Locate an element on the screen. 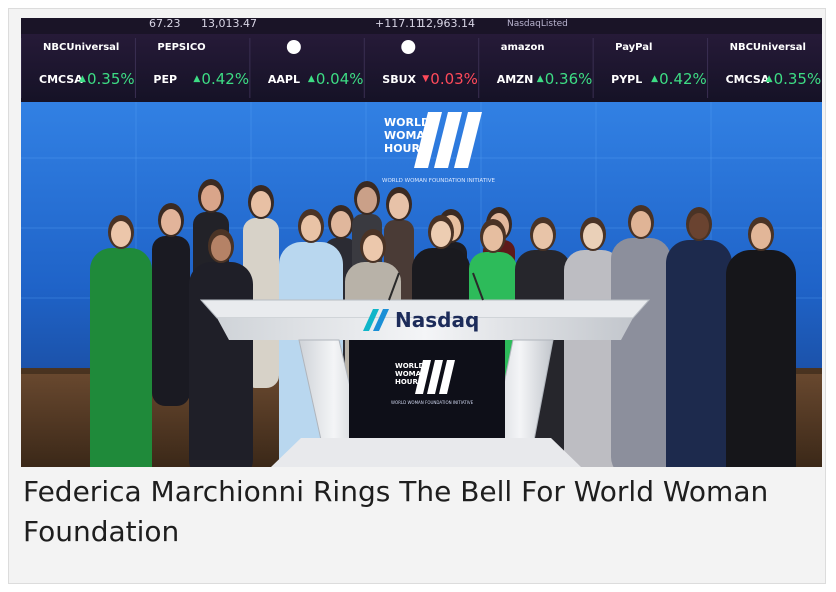  screen-sub: WORLD WOMAN FOUNDATION INITIATIVE is located at coordinates (432, 402).